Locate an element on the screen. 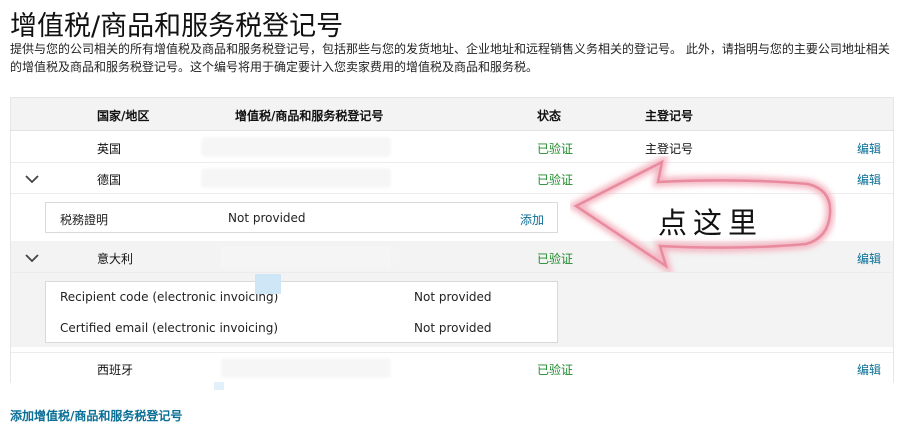 This screenshot has height=441, width=907. header-status: 状态 is located at coordinates (549, 116).